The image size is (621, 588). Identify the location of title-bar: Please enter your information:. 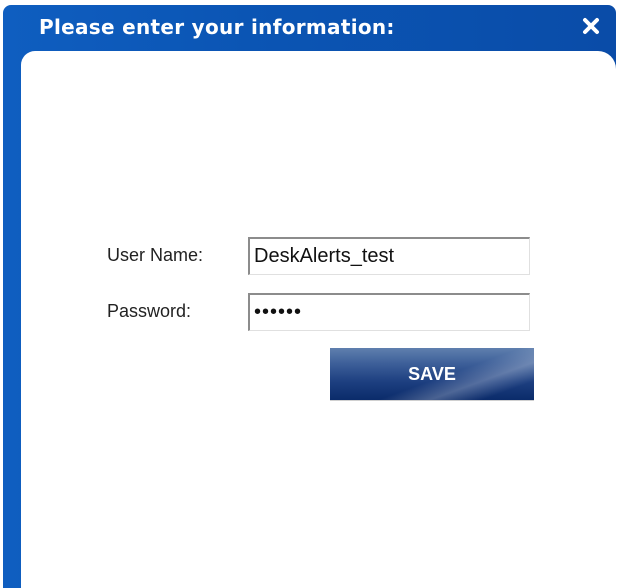
(309, 29).